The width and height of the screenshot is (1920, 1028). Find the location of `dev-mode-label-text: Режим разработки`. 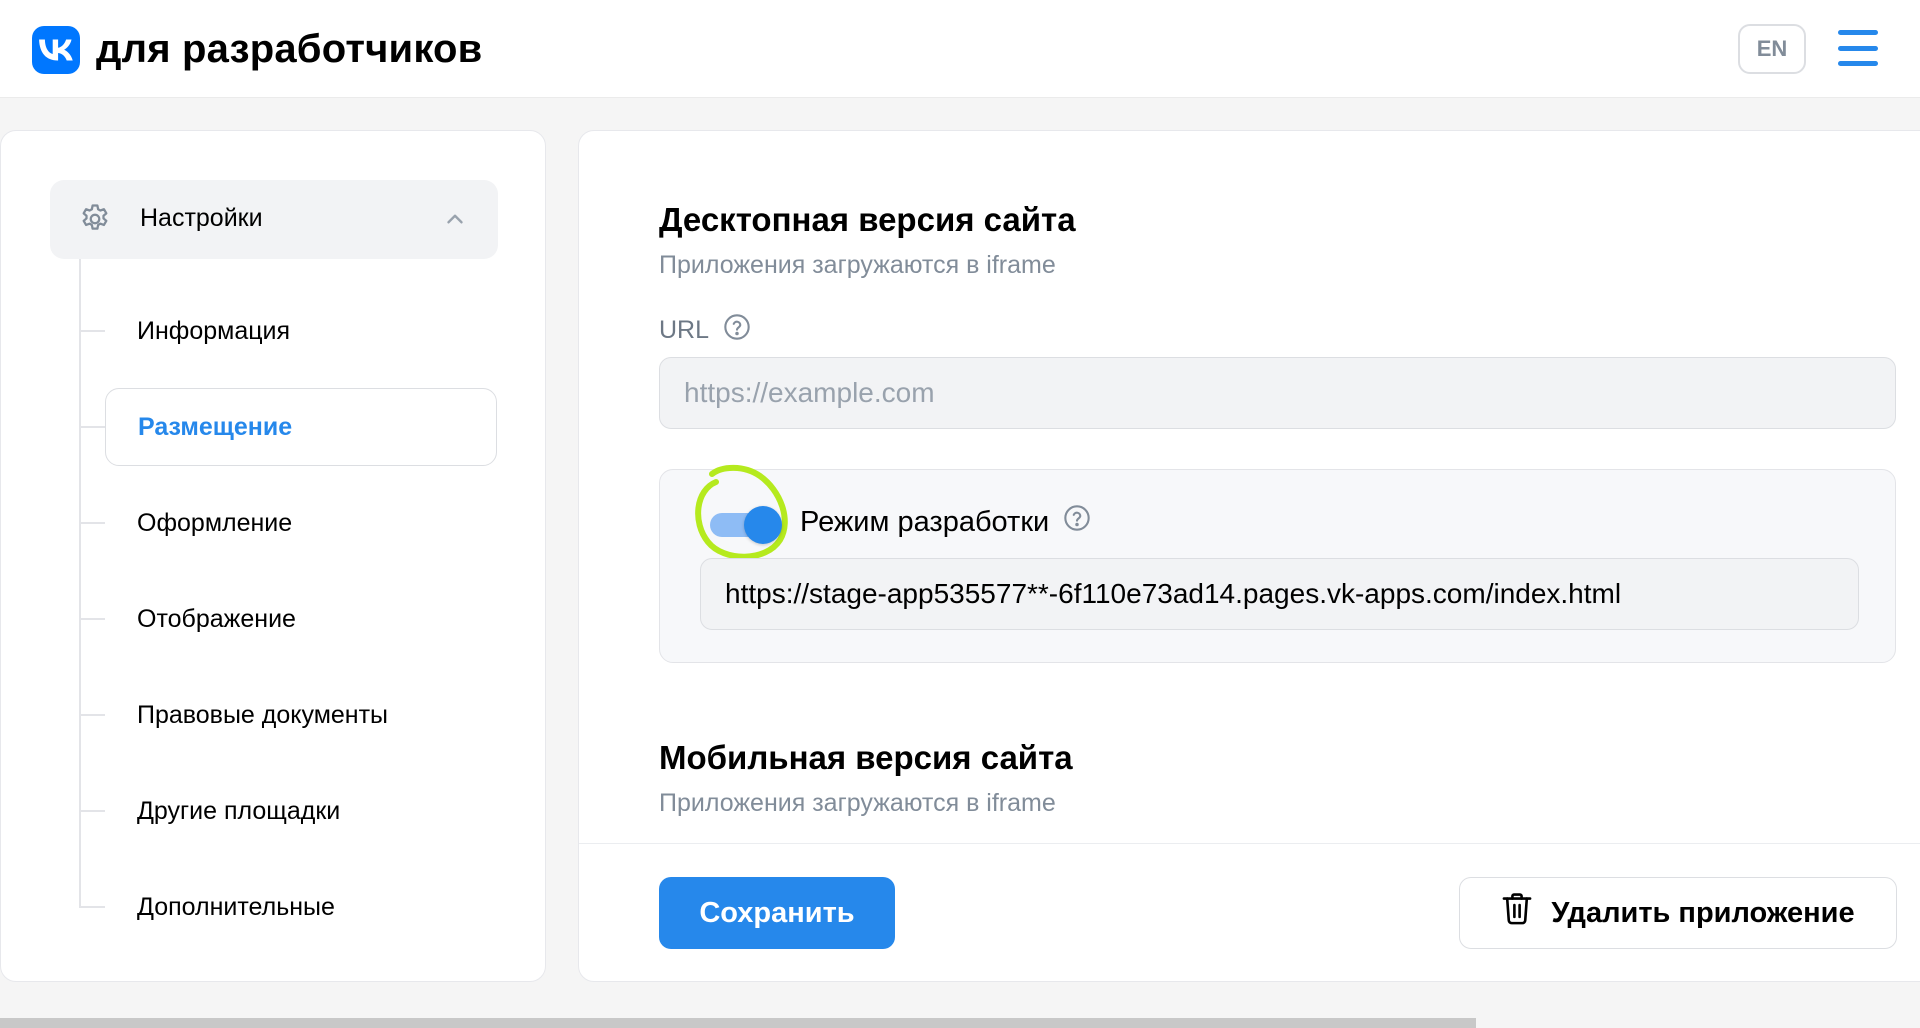

dev-mode-label-text: Режим разработки is located at coordinates (925, 521).